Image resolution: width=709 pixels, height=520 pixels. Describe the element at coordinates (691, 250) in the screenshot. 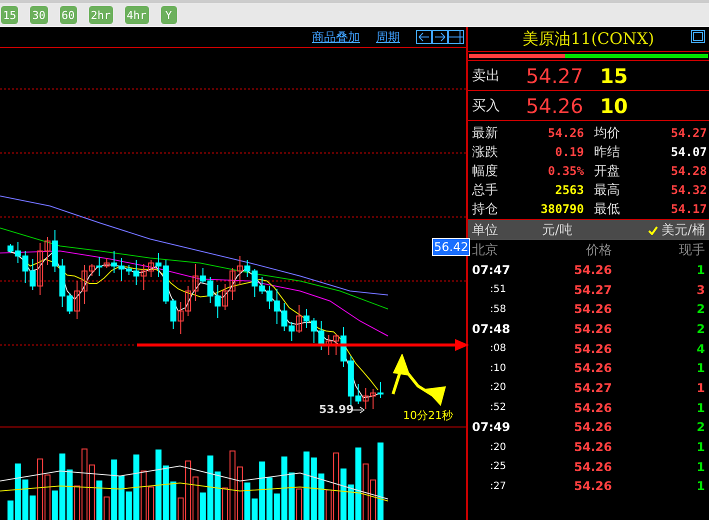

I see `column-header: 现手` at that location.